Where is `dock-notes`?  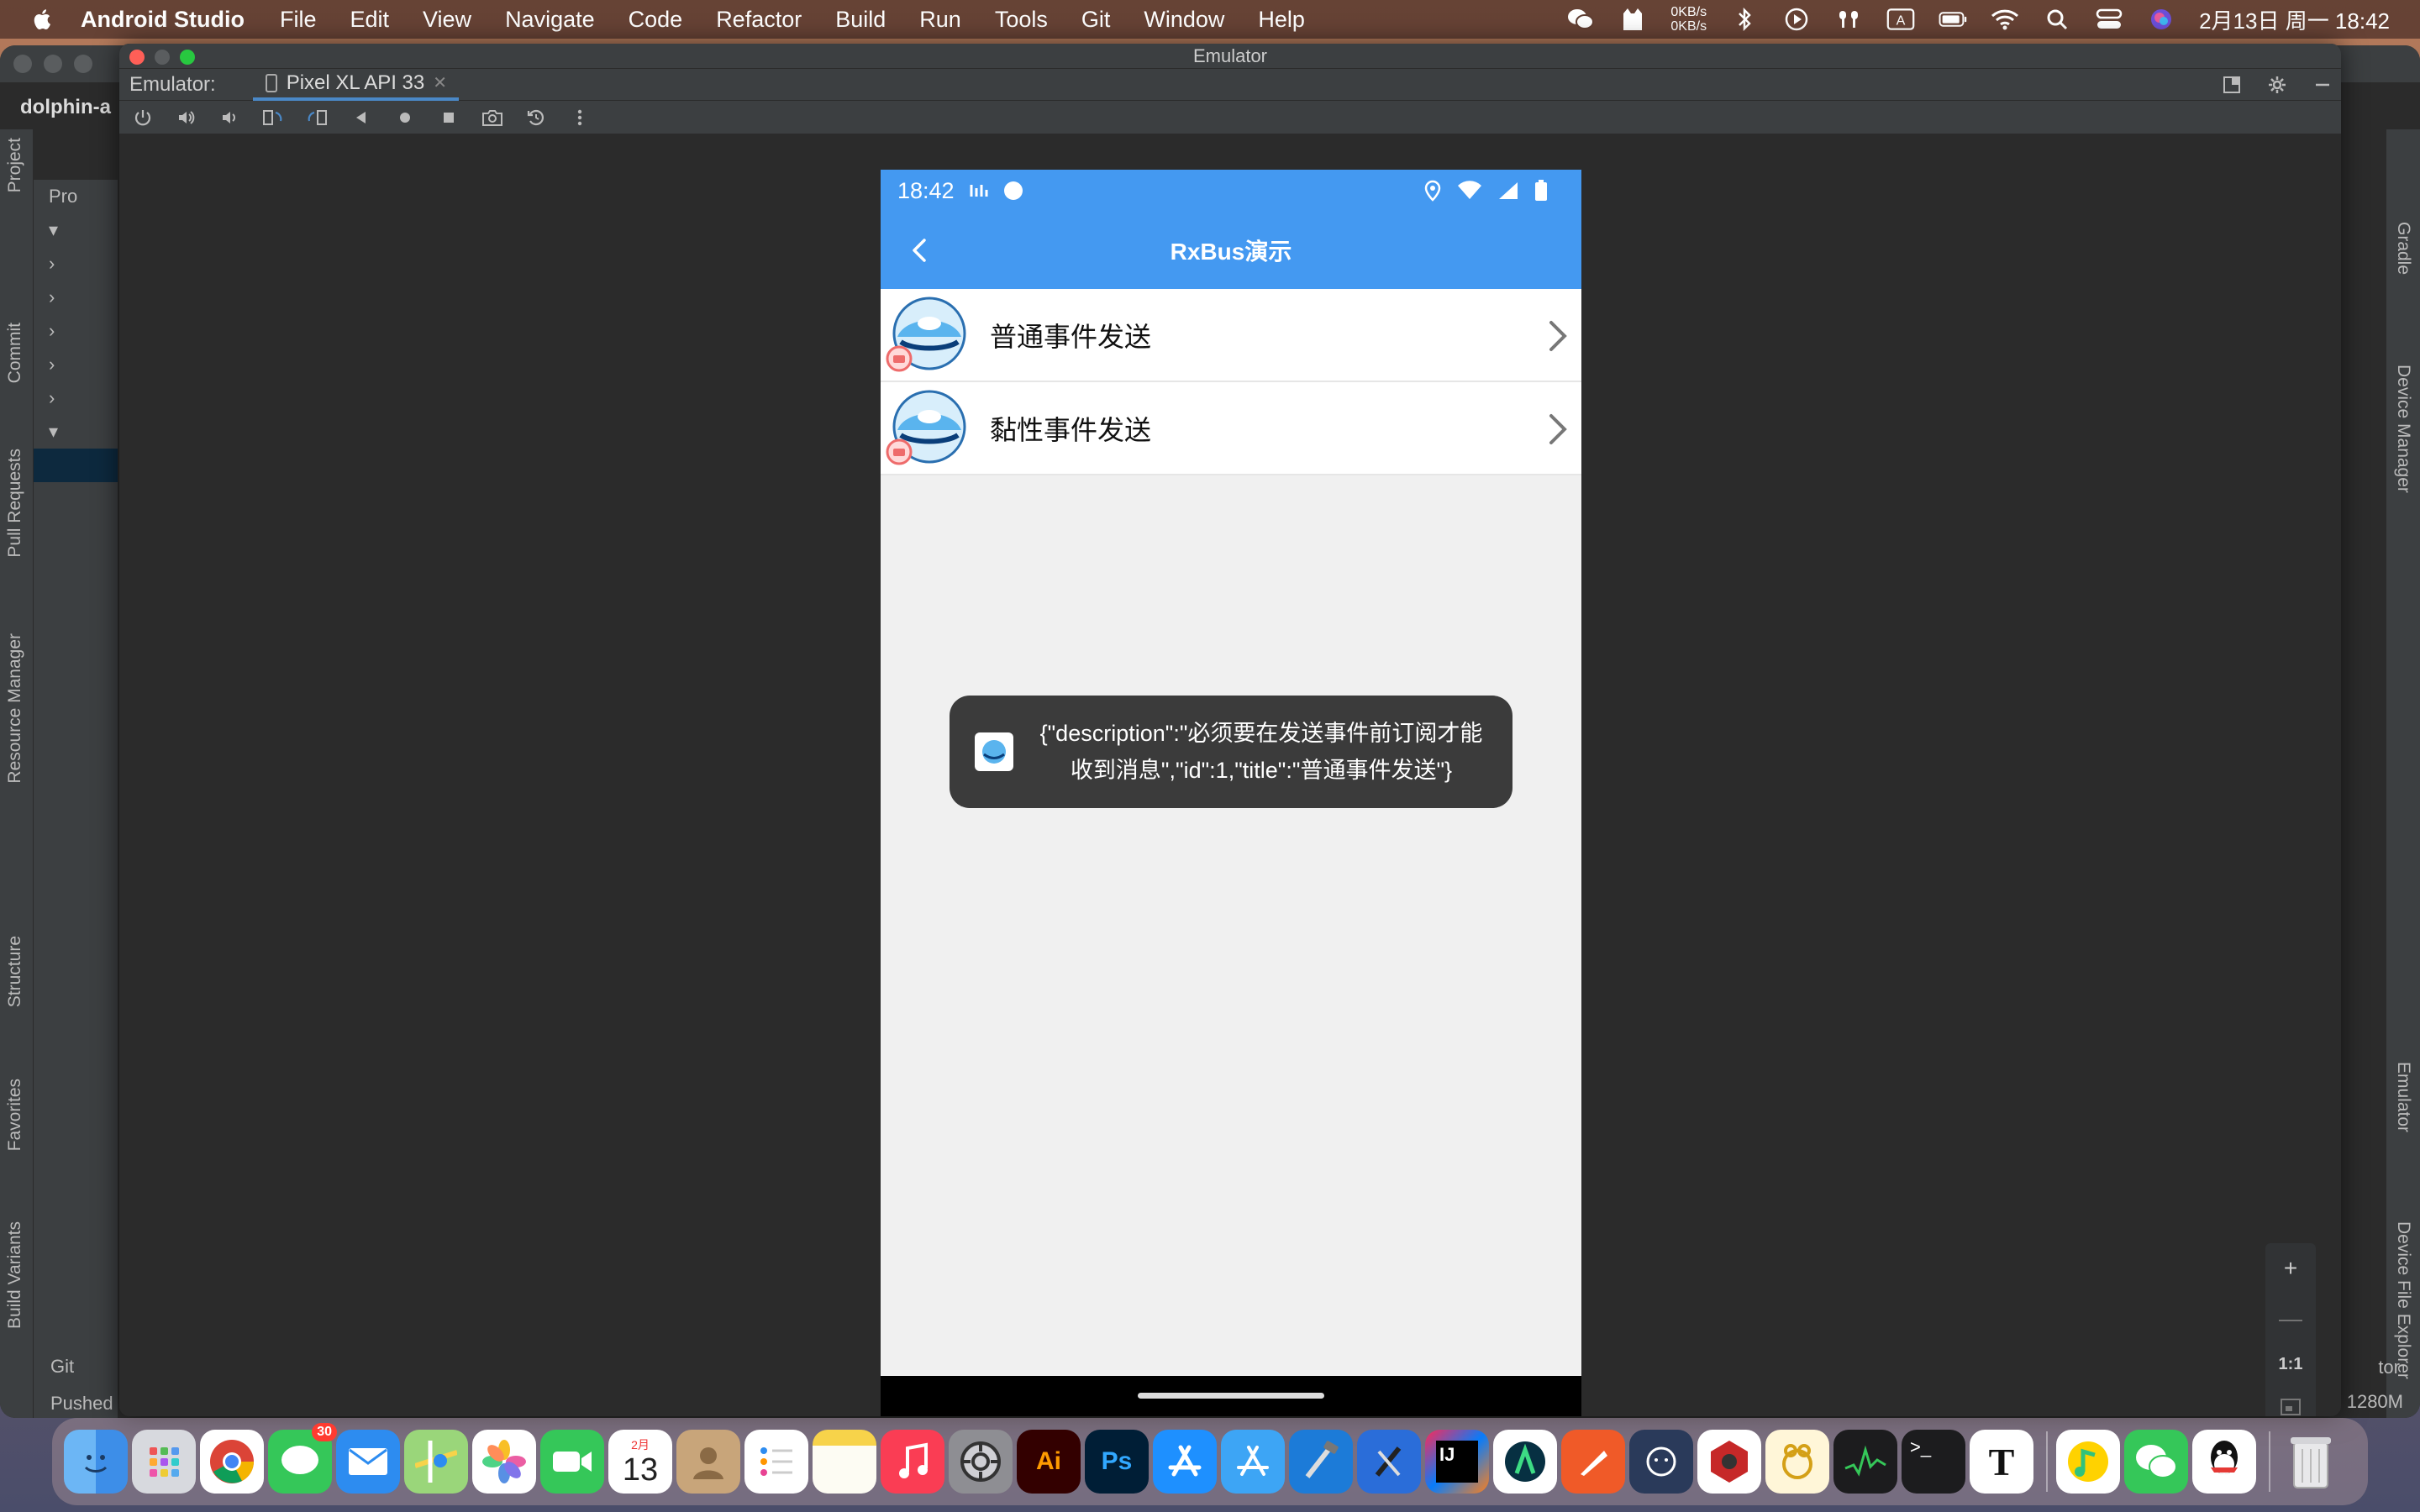
dock-notes is located at coordinates (844, 1462).